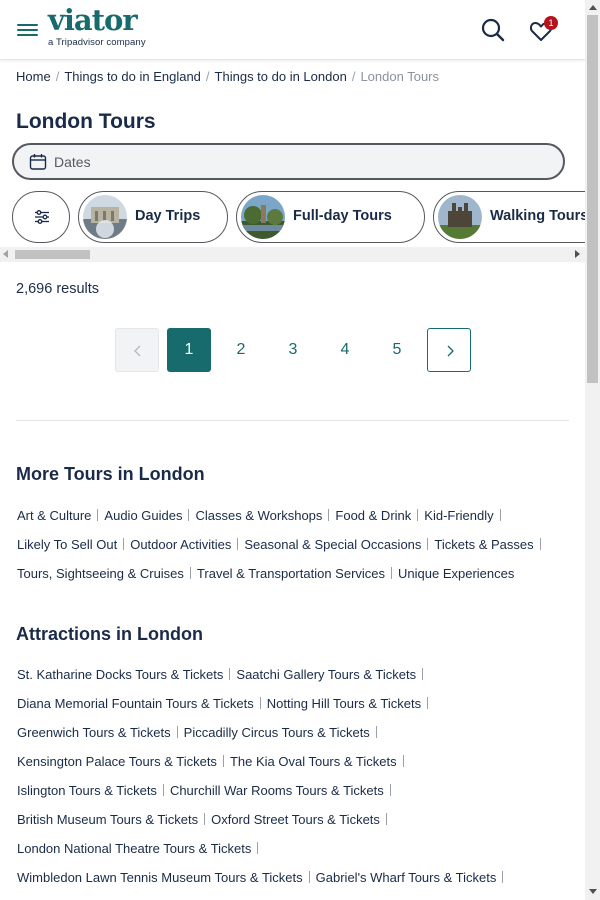  I want to click on attraction-link: Diana Memorial Fountain Tours & Tickets, so click(135, 703).